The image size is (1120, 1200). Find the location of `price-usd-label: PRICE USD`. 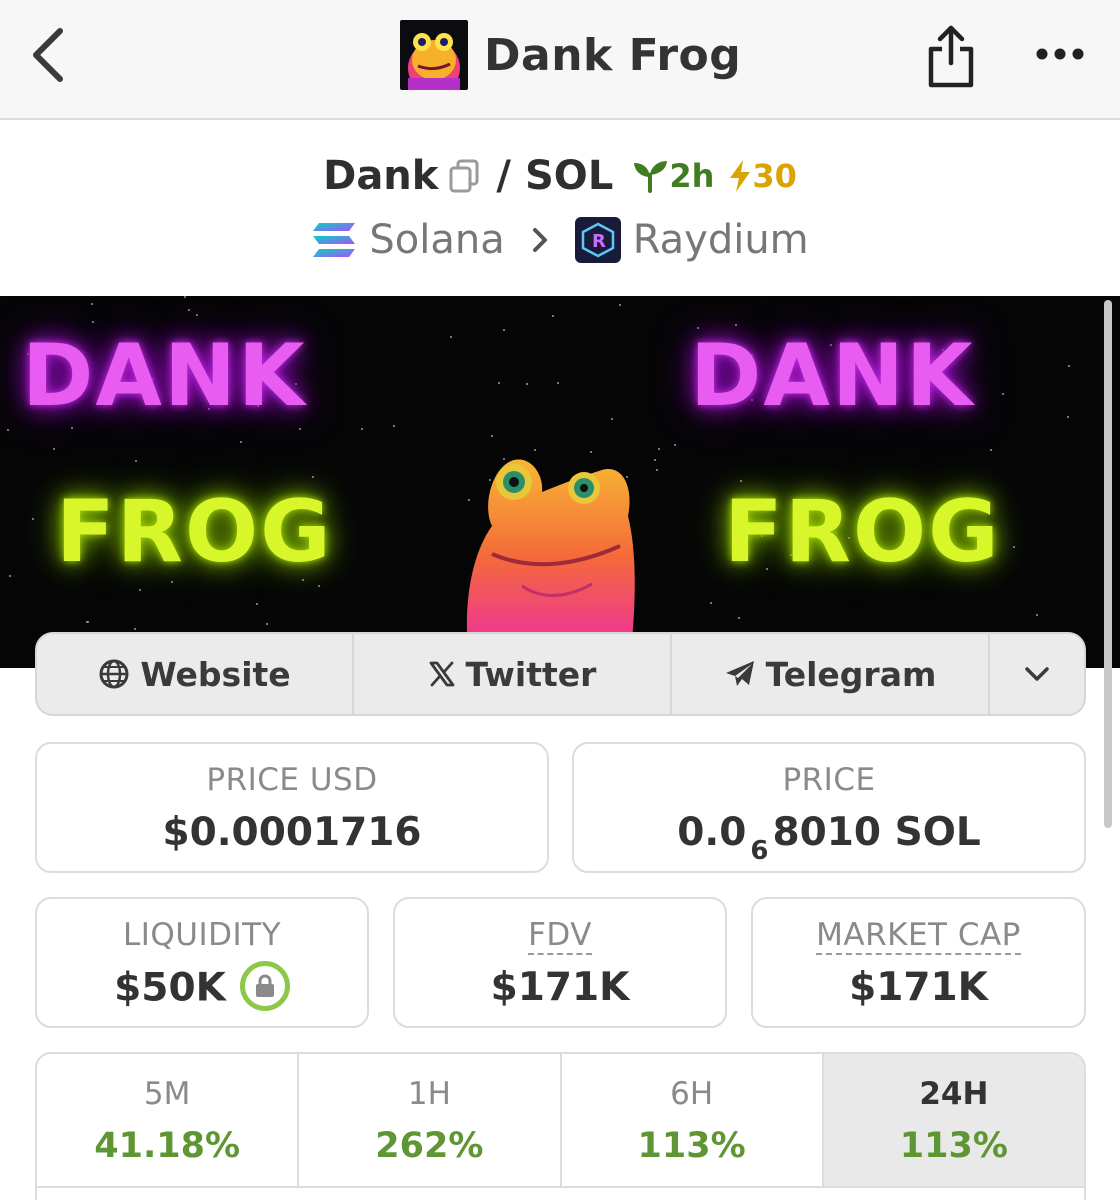

price-usd-label: PRICE USD is located at coordinates (292, 780).